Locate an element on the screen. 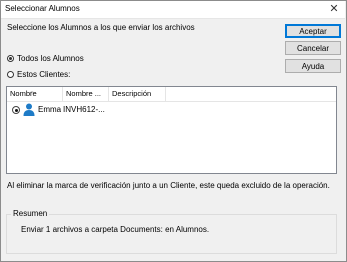 Image resolution: width=347 pixels, height=262 pixels. close-icon: ✕ is located at coordinates (334, 8).